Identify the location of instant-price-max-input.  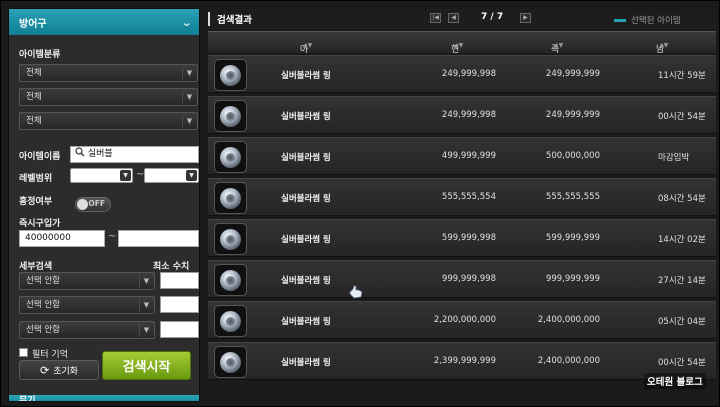
(158, 238).